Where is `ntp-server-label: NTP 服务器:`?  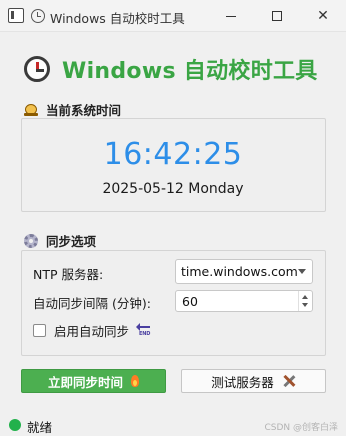
ntp-server-label: NTP 服务器: is located at coordinates (68, 274).